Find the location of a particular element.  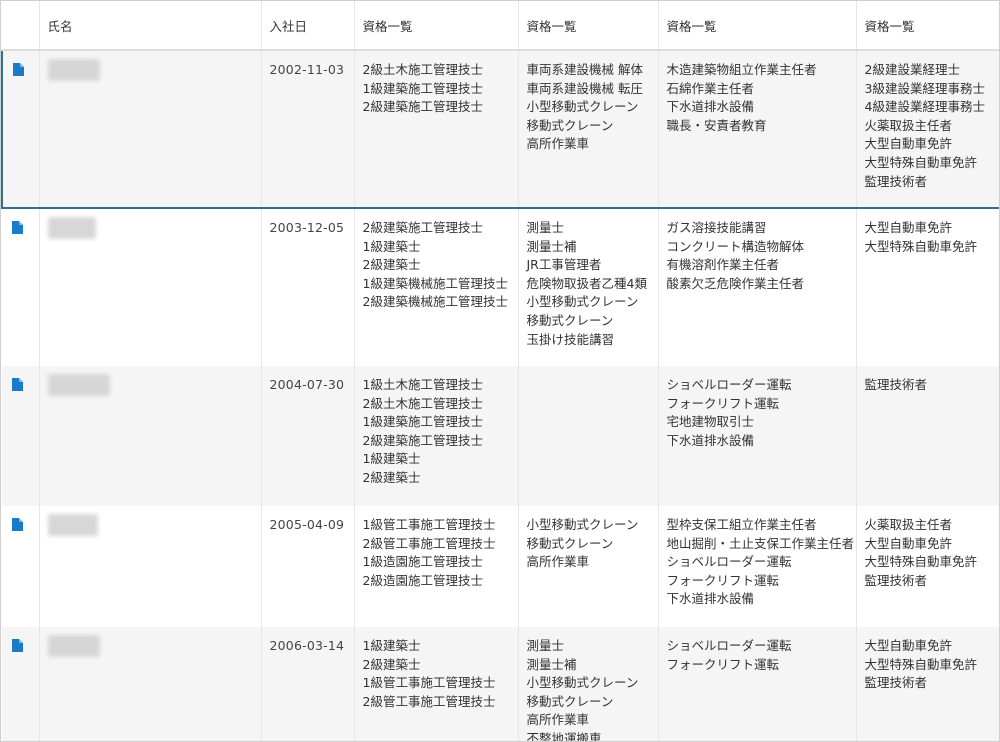

hire-date-cell: 2006-03-14 is located at coordinates (308, 684).